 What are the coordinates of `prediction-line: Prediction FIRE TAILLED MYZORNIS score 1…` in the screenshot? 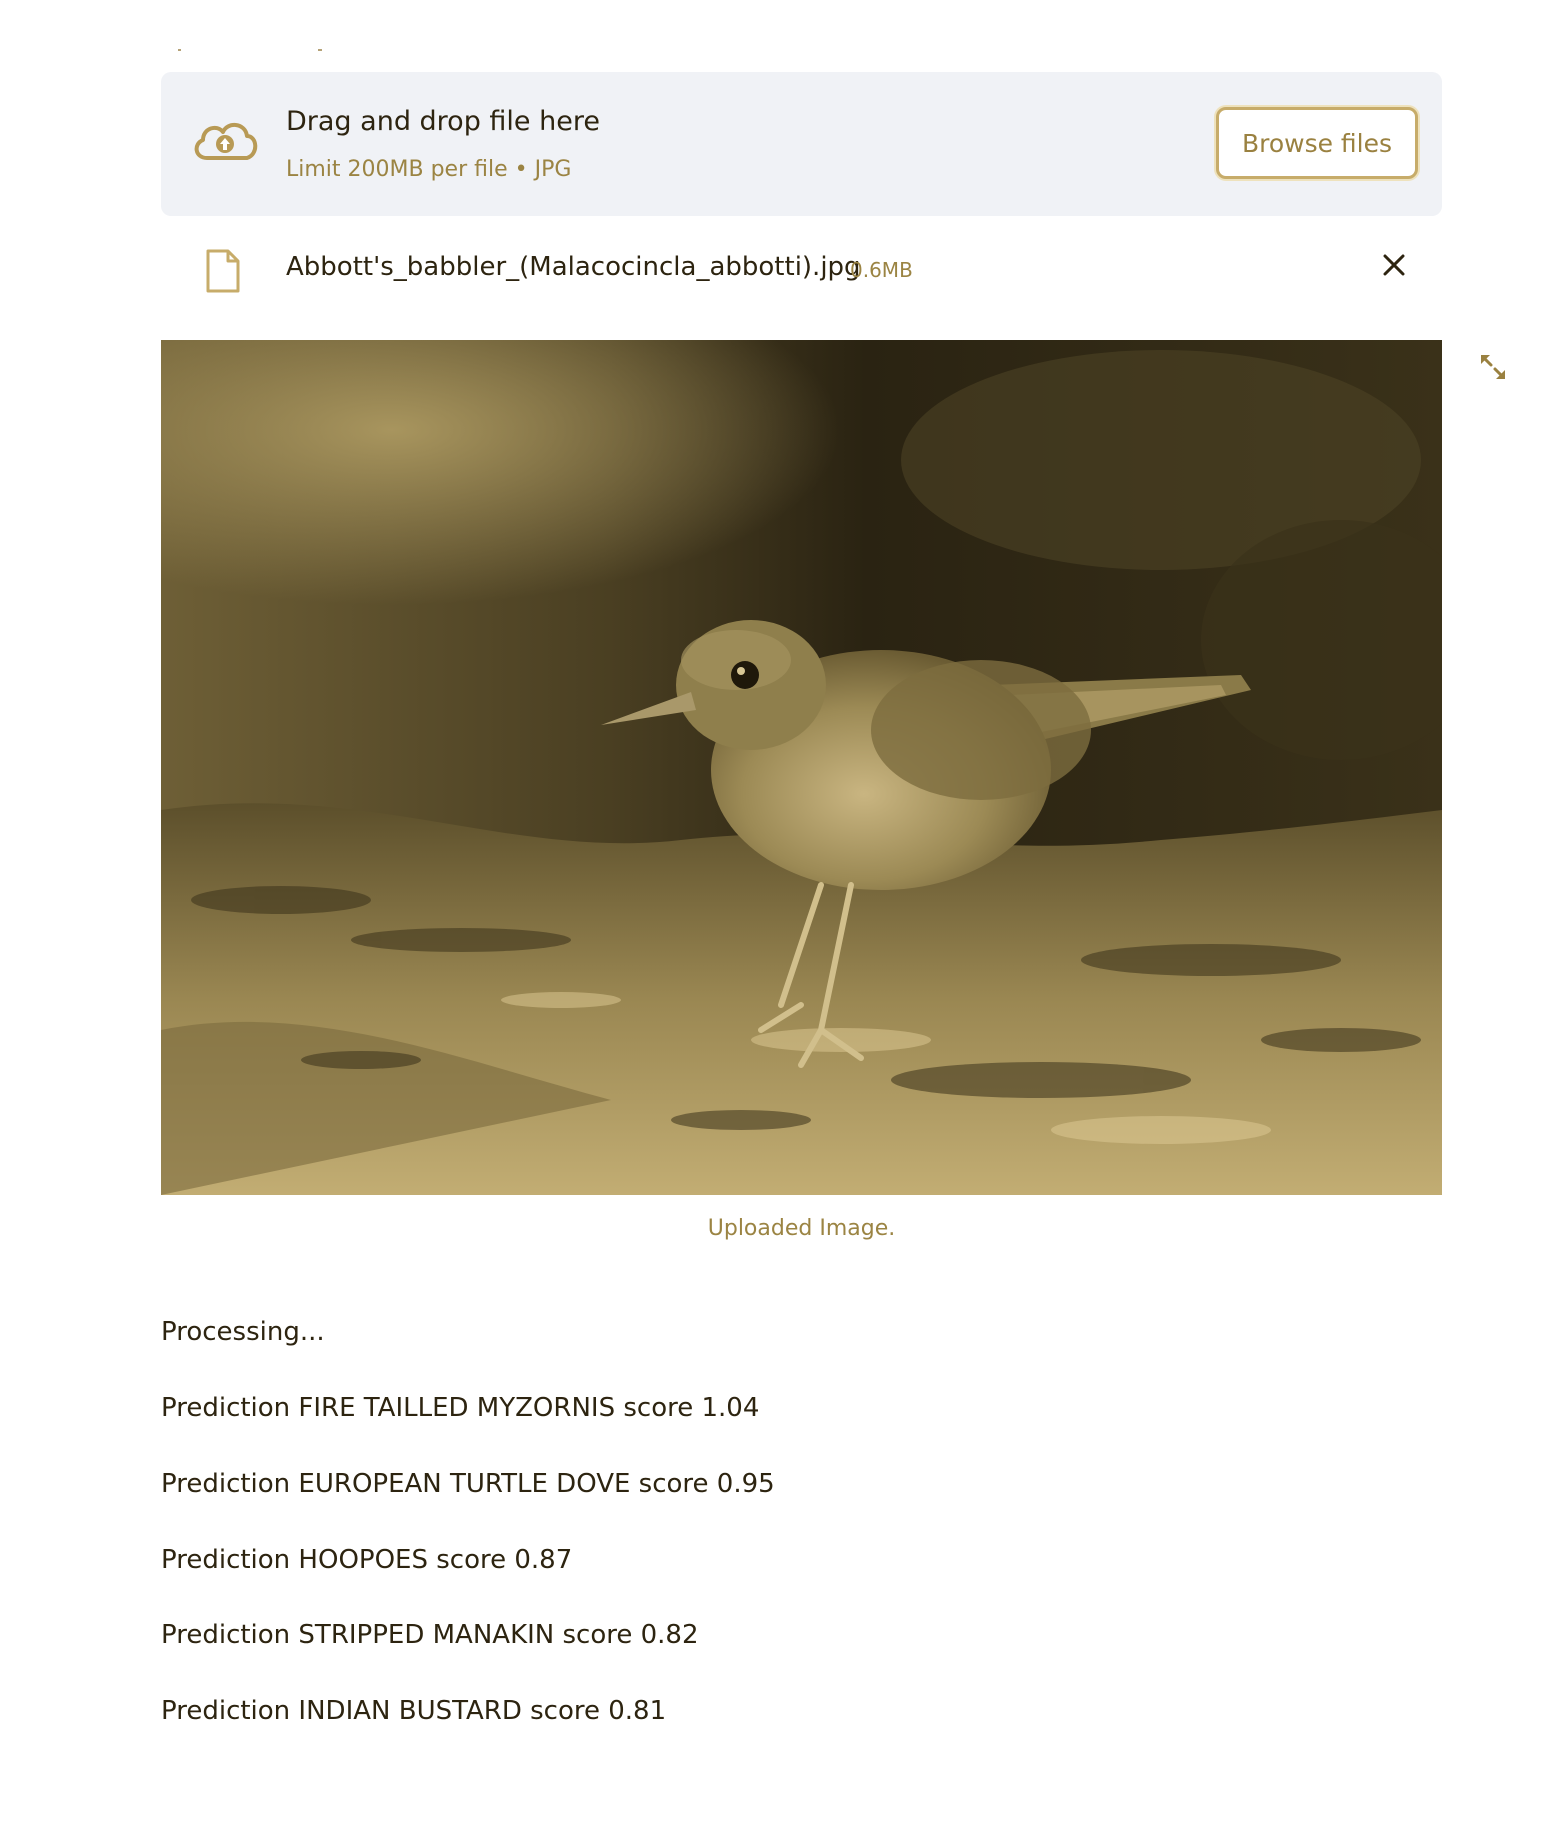 It's located at (460, 1408).